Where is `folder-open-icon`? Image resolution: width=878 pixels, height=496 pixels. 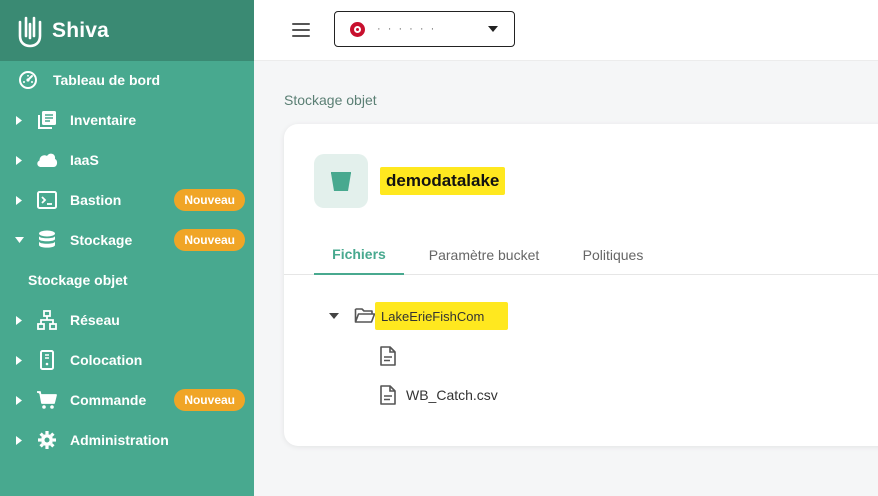
folder-open-icon is located at coordinates (365, 316).